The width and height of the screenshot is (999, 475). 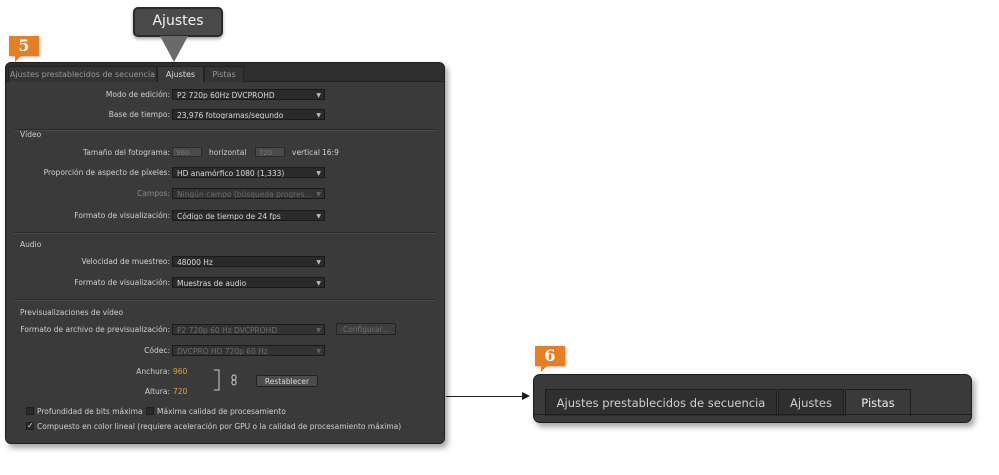 What do you see at coordinates (878, 402) in the screenshot?
I see `tab-tracks-zoom: Pistas` at bounding box center [878, 402].